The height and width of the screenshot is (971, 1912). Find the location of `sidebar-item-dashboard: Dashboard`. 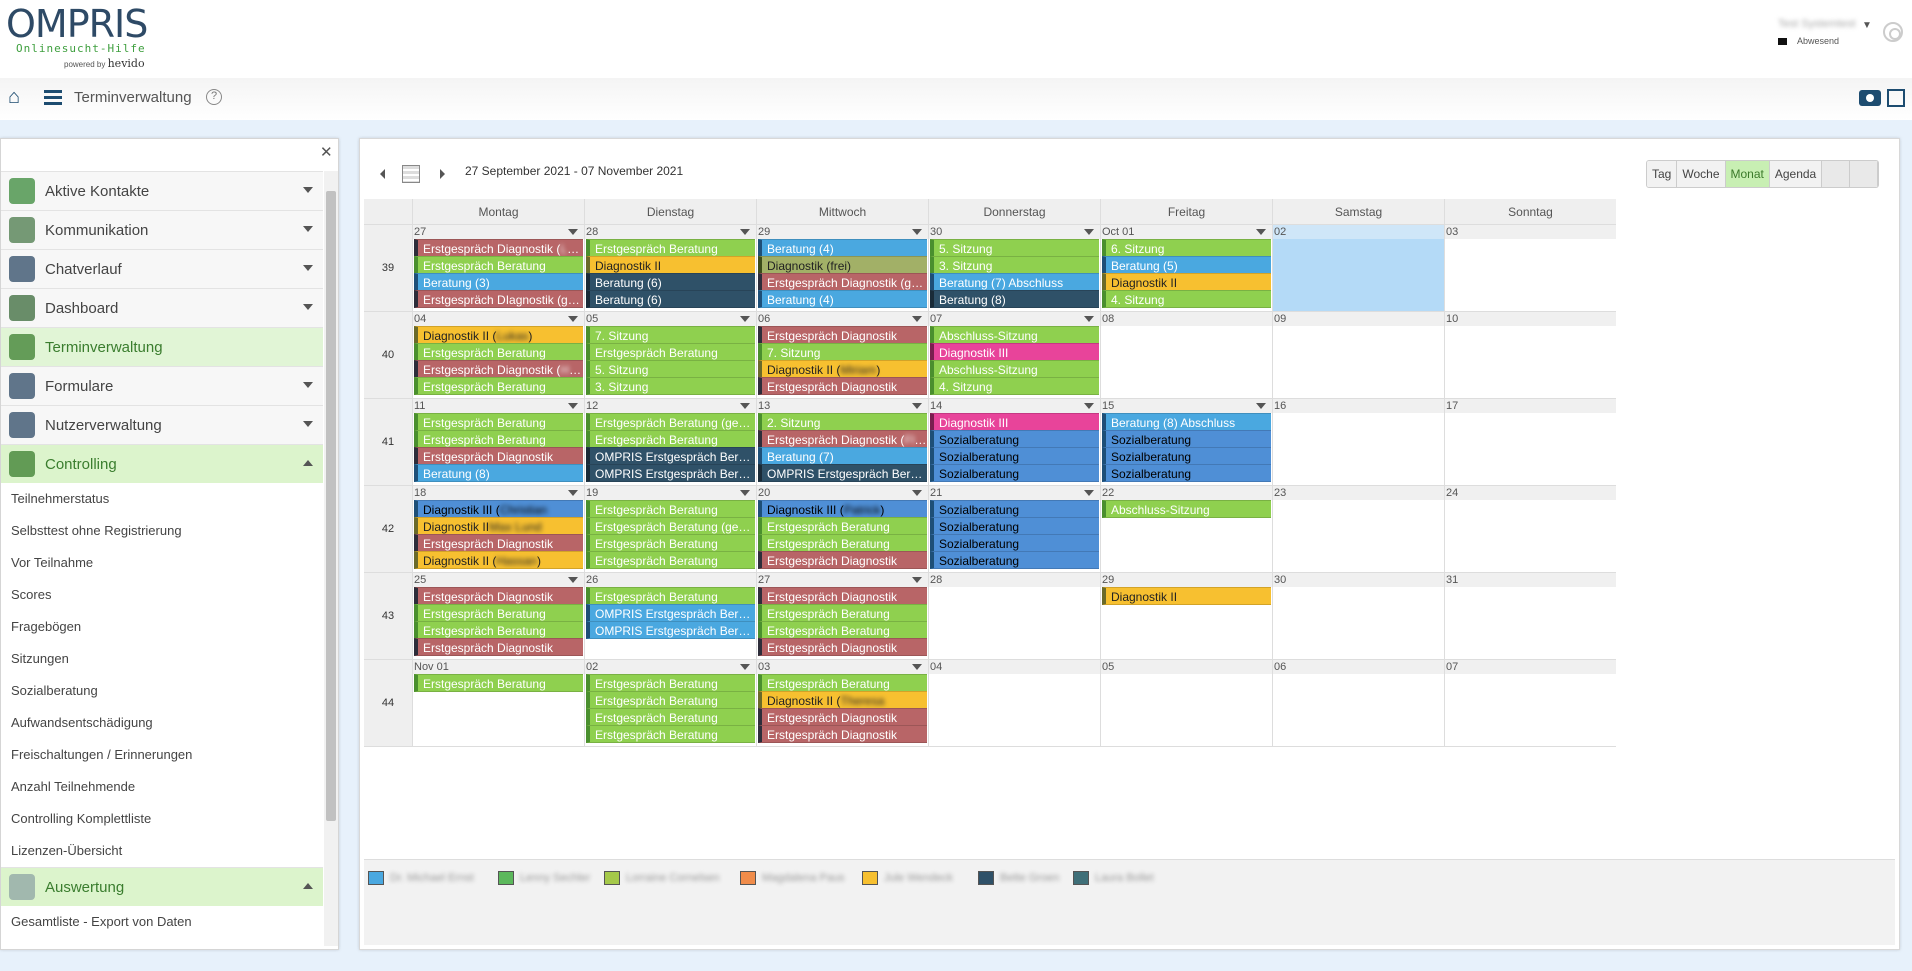

sidebar-item-dashboard: Dashboard is located at coordinates (162, 307).